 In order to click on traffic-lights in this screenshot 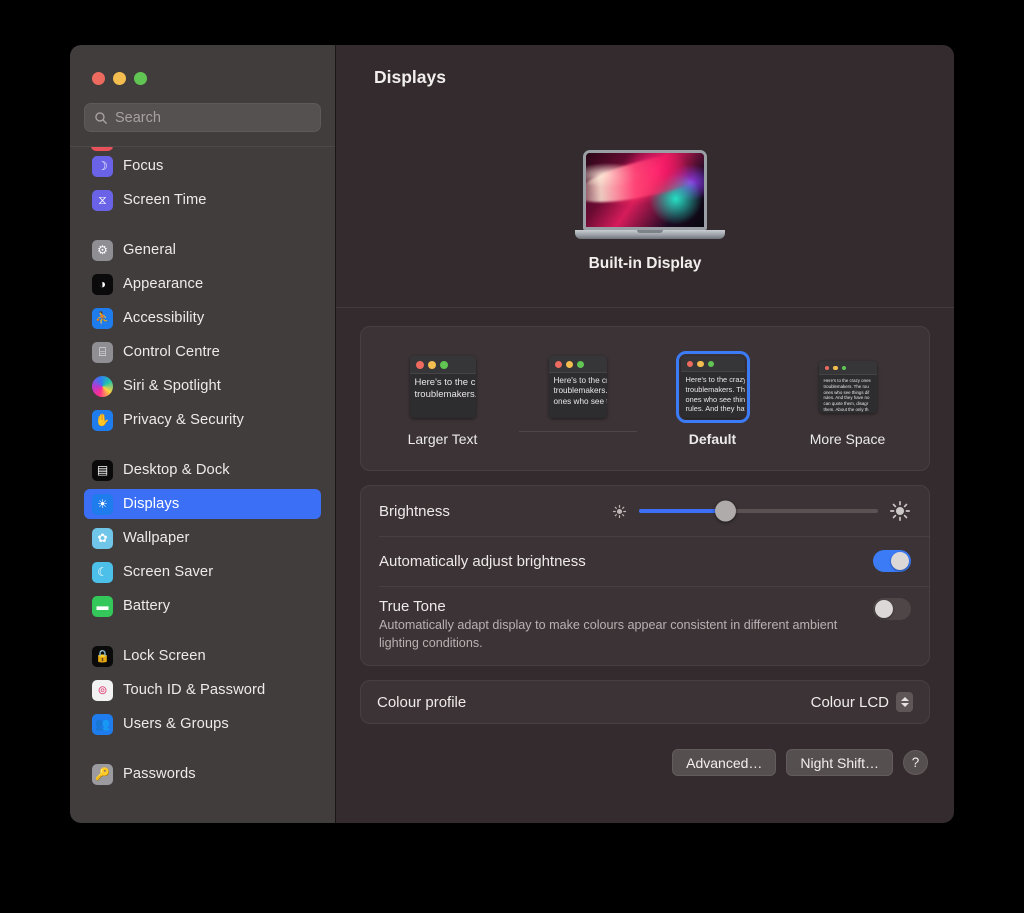, I will do `click(202, 65)`.